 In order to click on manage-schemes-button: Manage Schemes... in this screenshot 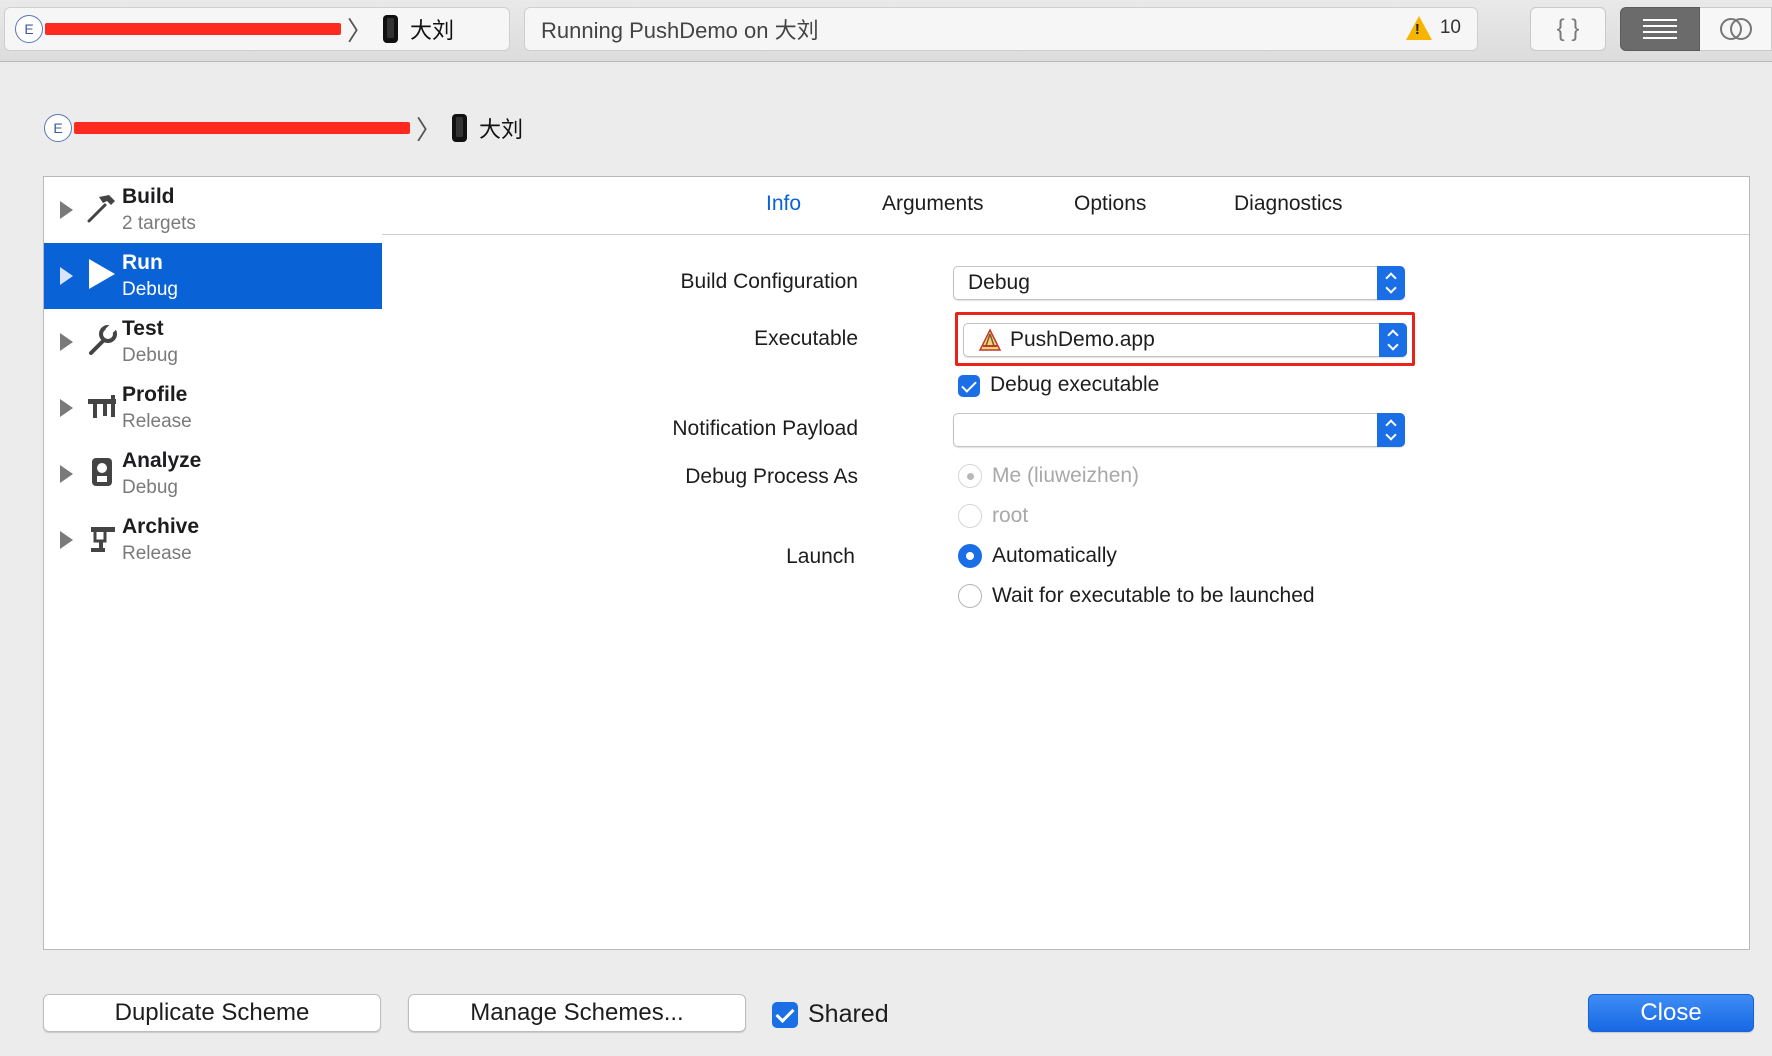, I will do `click(577, 1013)`.